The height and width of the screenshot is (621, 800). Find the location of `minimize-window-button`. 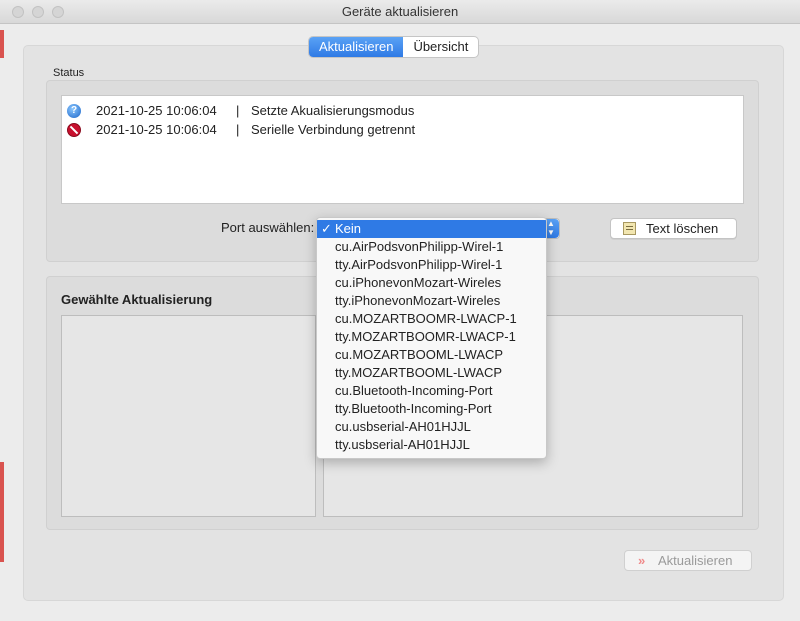

minimize-window-button is located at coordinates (38, 12).